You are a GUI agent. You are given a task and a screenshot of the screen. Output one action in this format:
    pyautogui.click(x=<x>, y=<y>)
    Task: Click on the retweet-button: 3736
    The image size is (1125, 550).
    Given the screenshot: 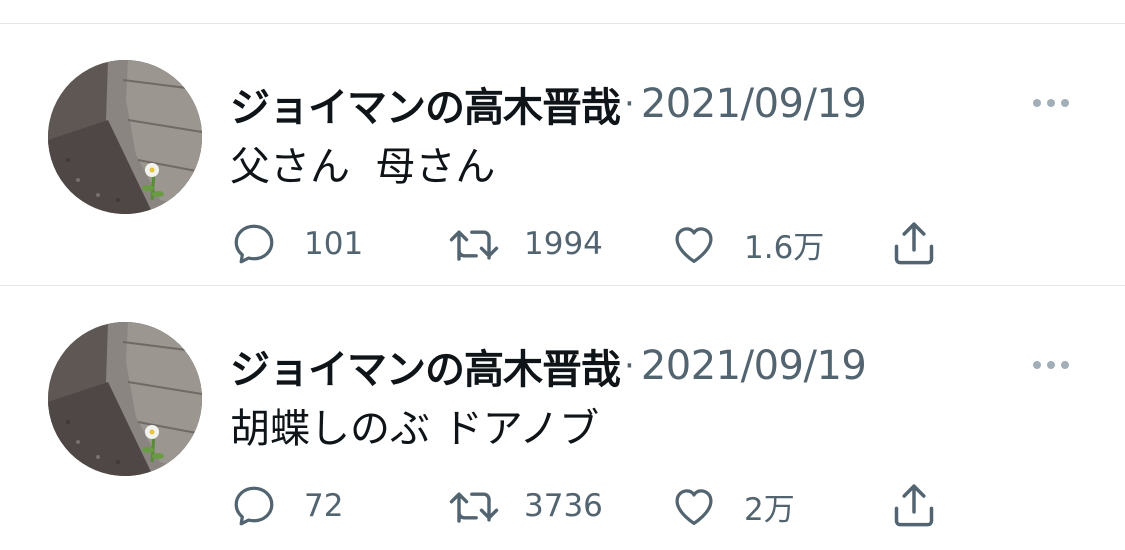 What is the action you would take?
    pyautogui.click(x=523, y=506)
    